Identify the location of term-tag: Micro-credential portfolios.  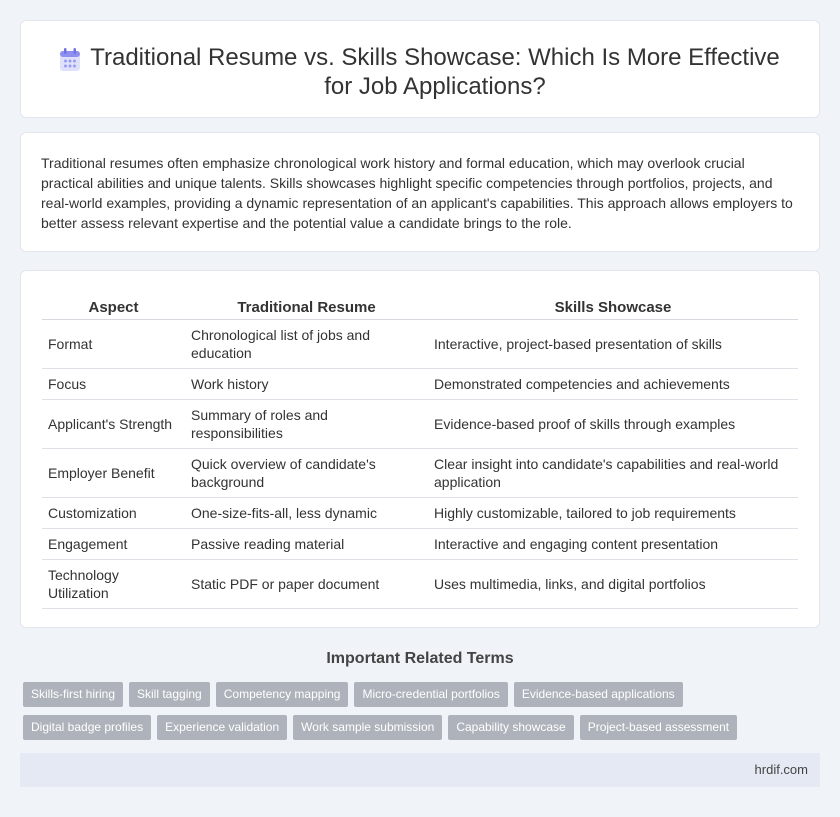
(431, 694).